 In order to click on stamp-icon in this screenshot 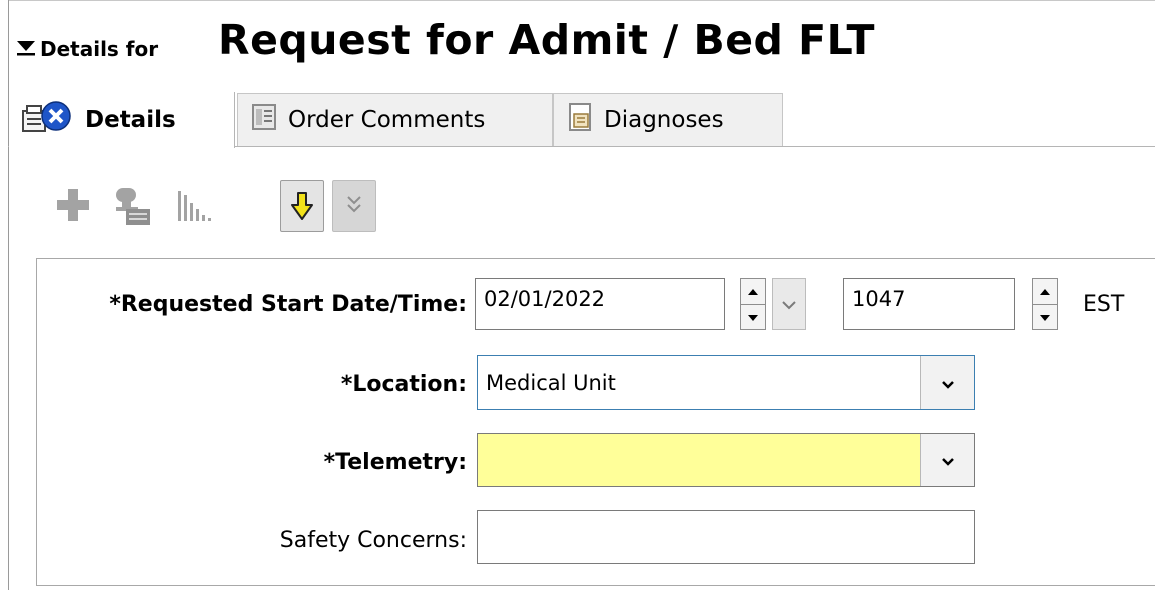, I will do `click(132, 208)`.